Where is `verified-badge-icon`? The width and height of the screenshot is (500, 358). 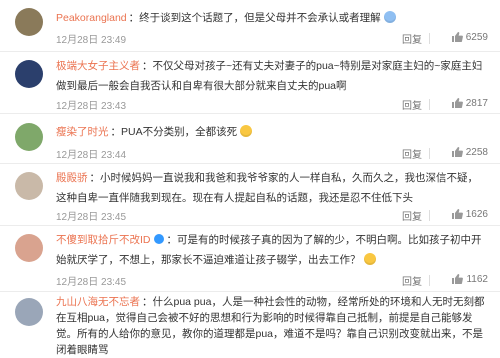
verified-badge-icon is located at coordinates (158, 239).